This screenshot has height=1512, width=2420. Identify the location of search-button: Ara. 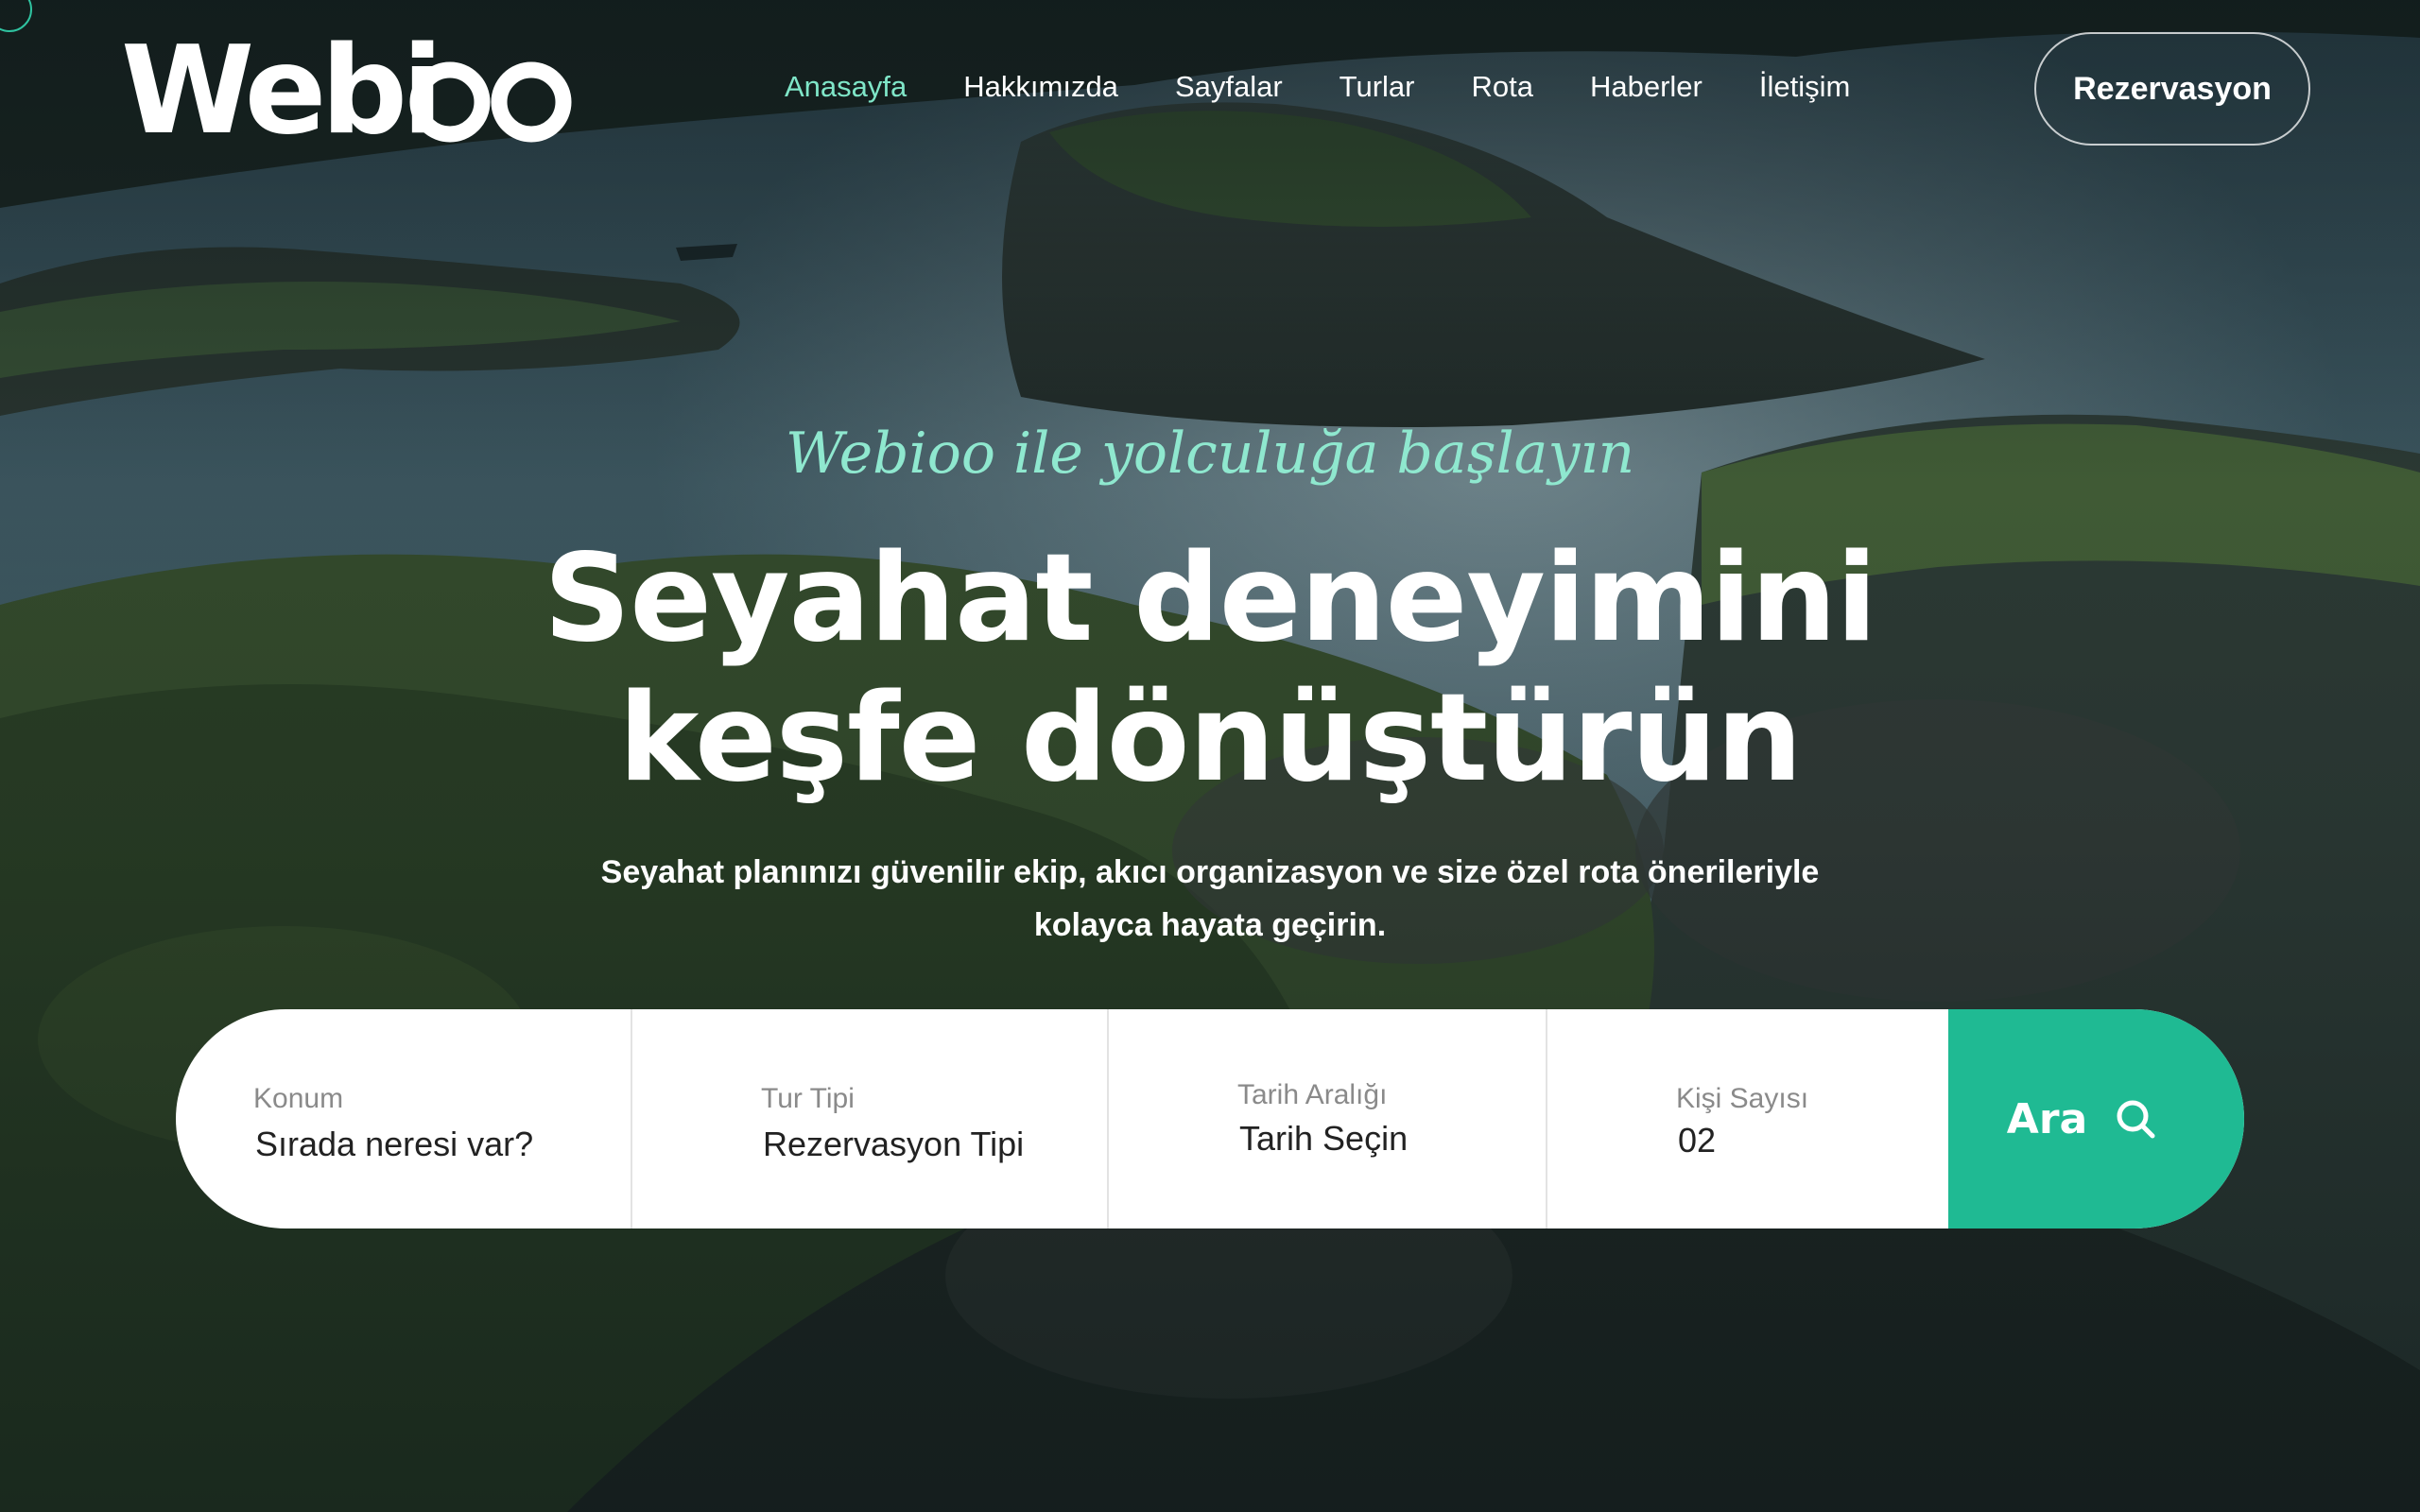
(2096, 1118).